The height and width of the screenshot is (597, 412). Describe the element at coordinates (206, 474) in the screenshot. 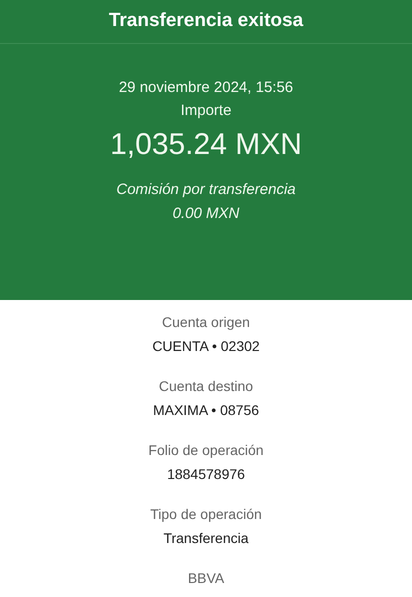

I see `detail-value: 1884578976` at that location.